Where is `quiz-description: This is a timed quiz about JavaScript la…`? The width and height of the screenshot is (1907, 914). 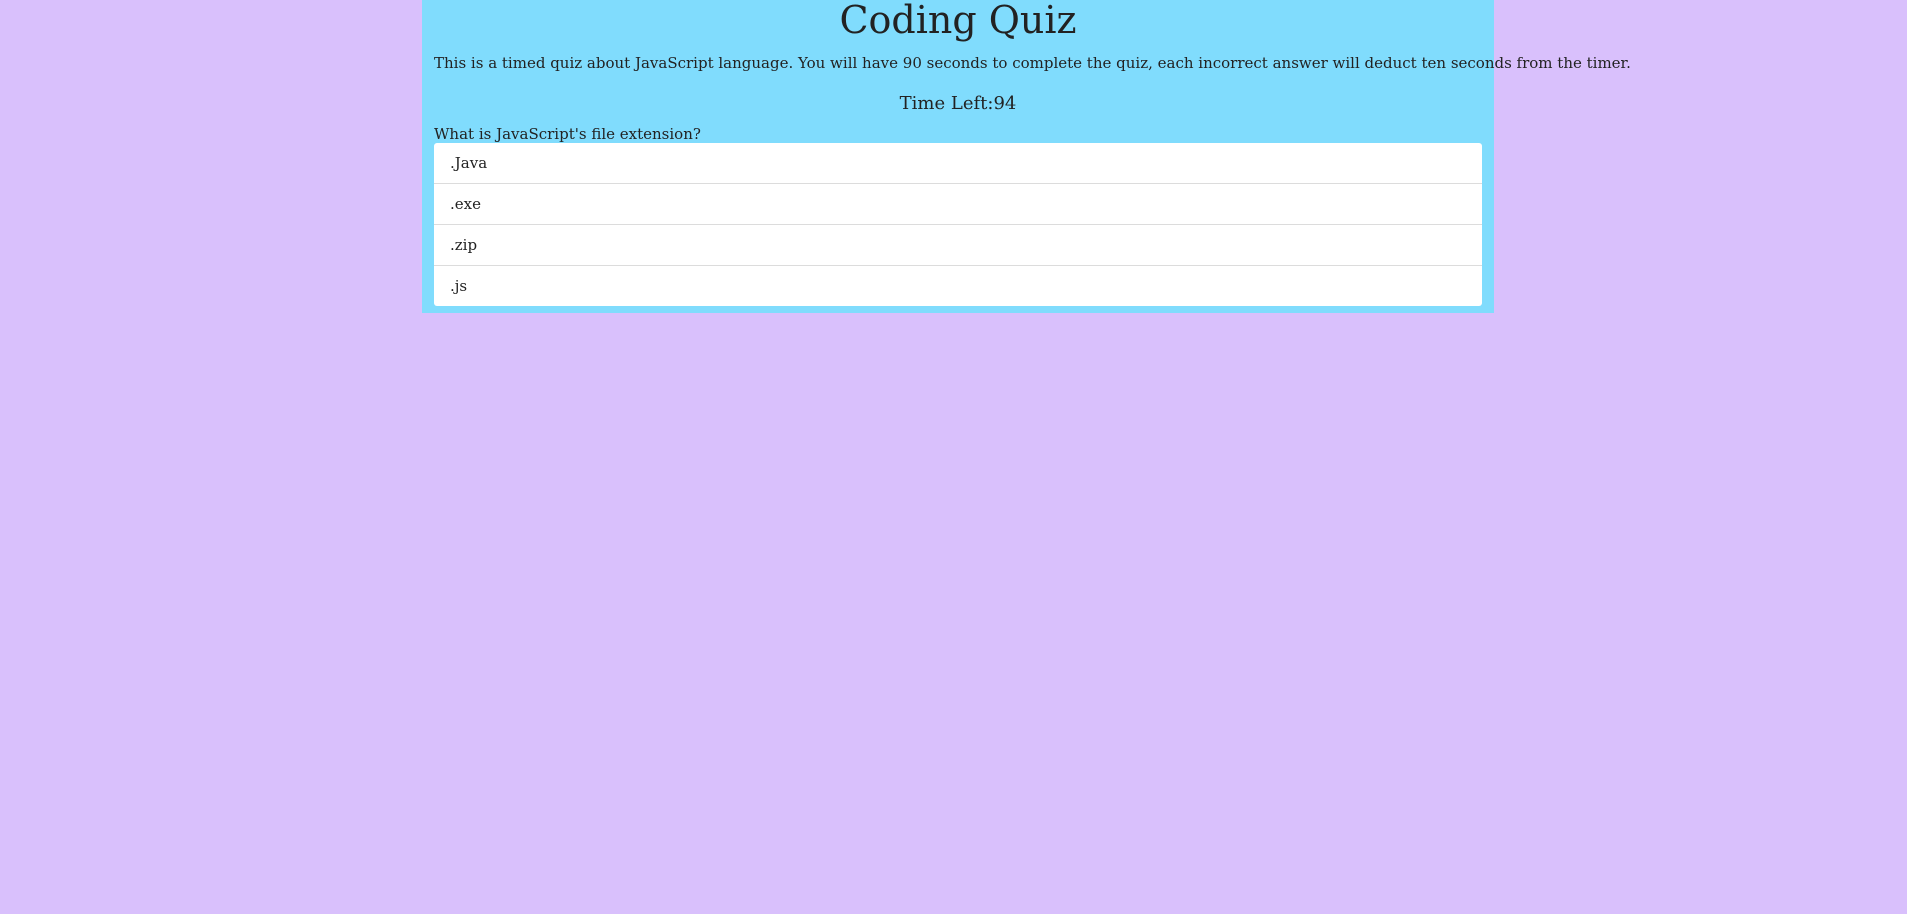 quiz-description: This is a timed quiz about JavaScript la… is located at coordinates (1032, 63).